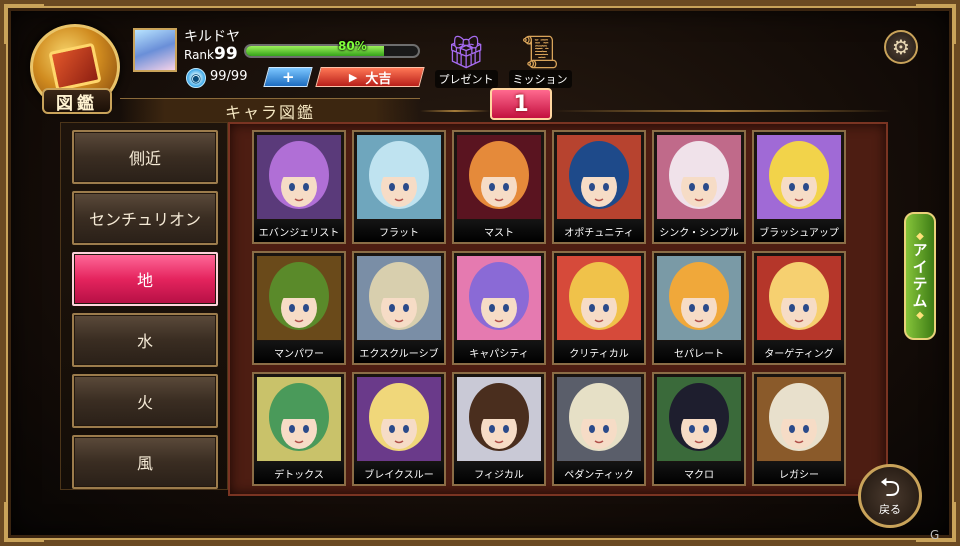 The width and height of the screenshot is (960, 546). I want to click on settings-button: ⚙, so click(901, 47).